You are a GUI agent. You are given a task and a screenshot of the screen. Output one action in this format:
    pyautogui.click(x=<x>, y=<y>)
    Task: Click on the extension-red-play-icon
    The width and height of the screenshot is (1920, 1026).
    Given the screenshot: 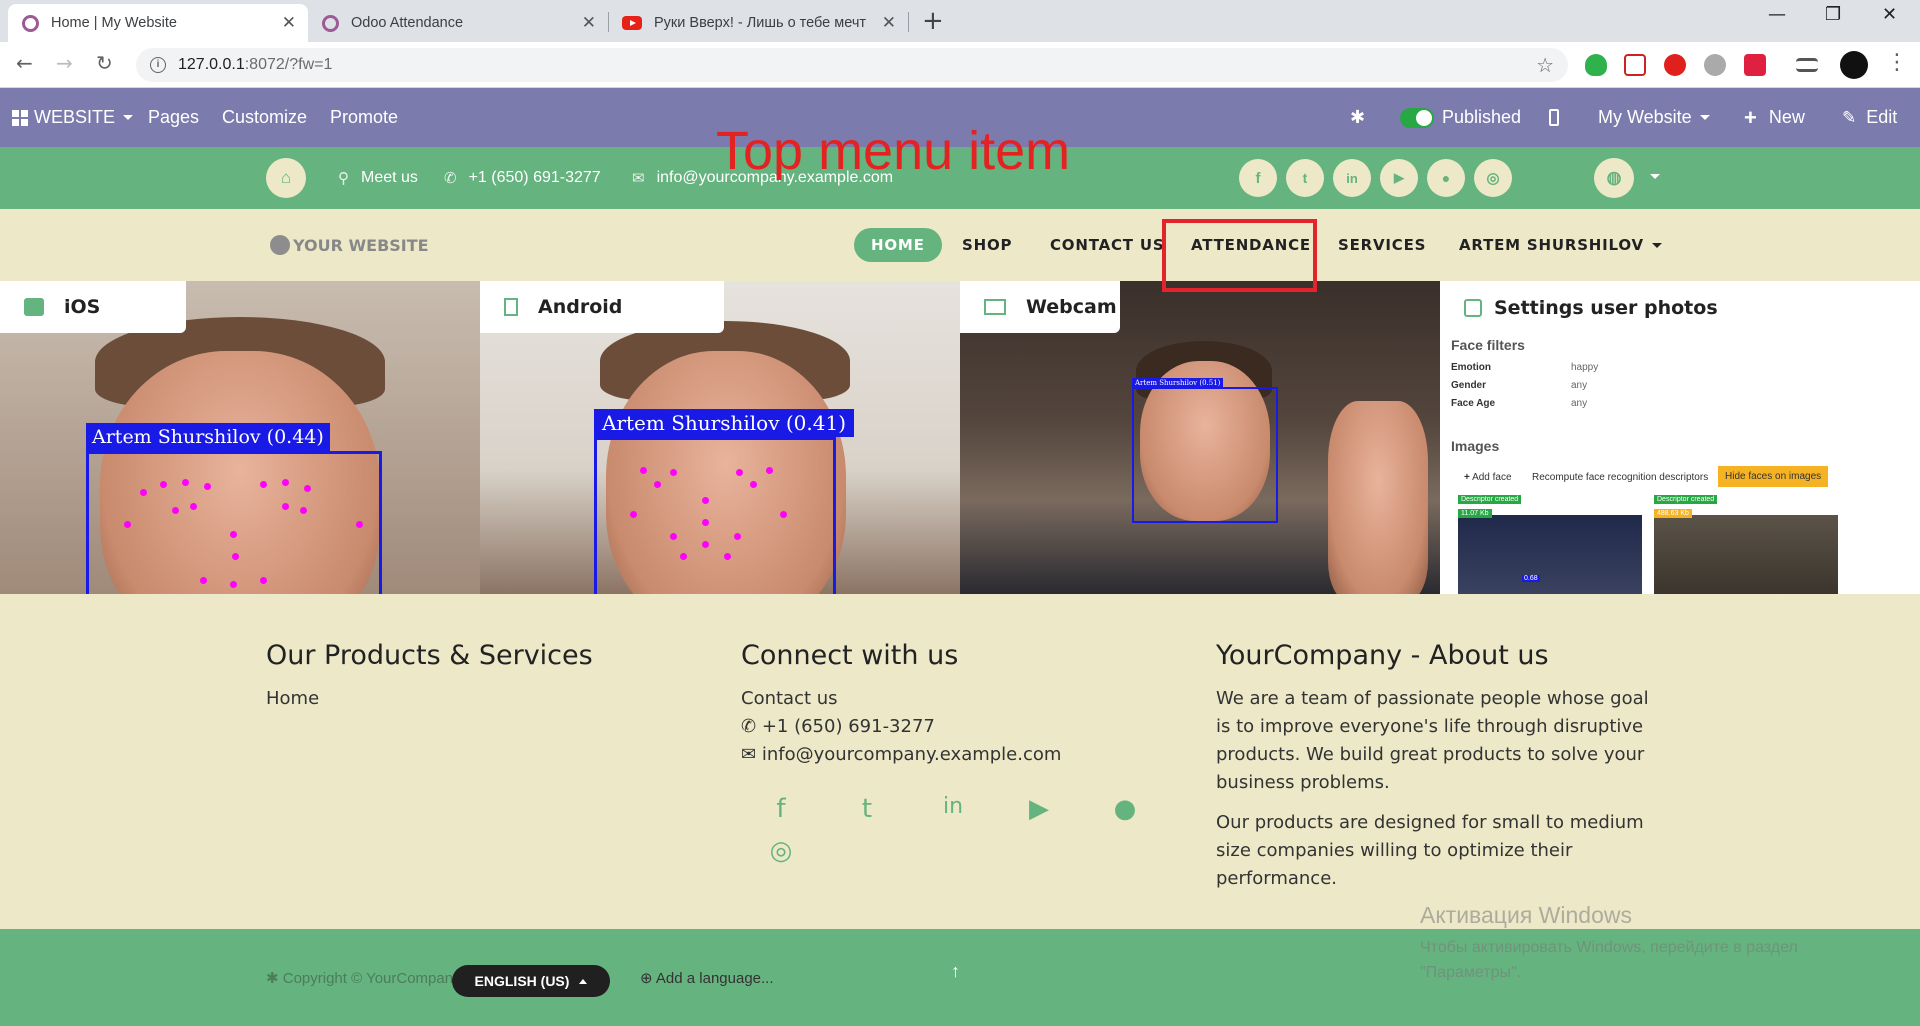 What is the action you would take?
    pyautogui.click(x=1755, y=65)
    